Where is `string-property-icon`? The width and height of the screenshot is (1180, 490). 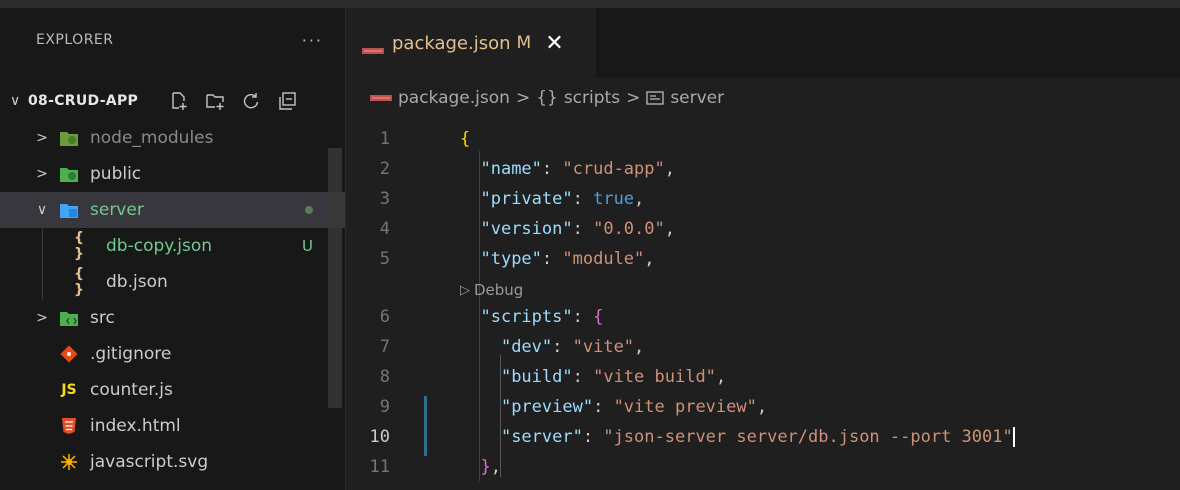 string-property-icon is located at coordinates (655, 98).